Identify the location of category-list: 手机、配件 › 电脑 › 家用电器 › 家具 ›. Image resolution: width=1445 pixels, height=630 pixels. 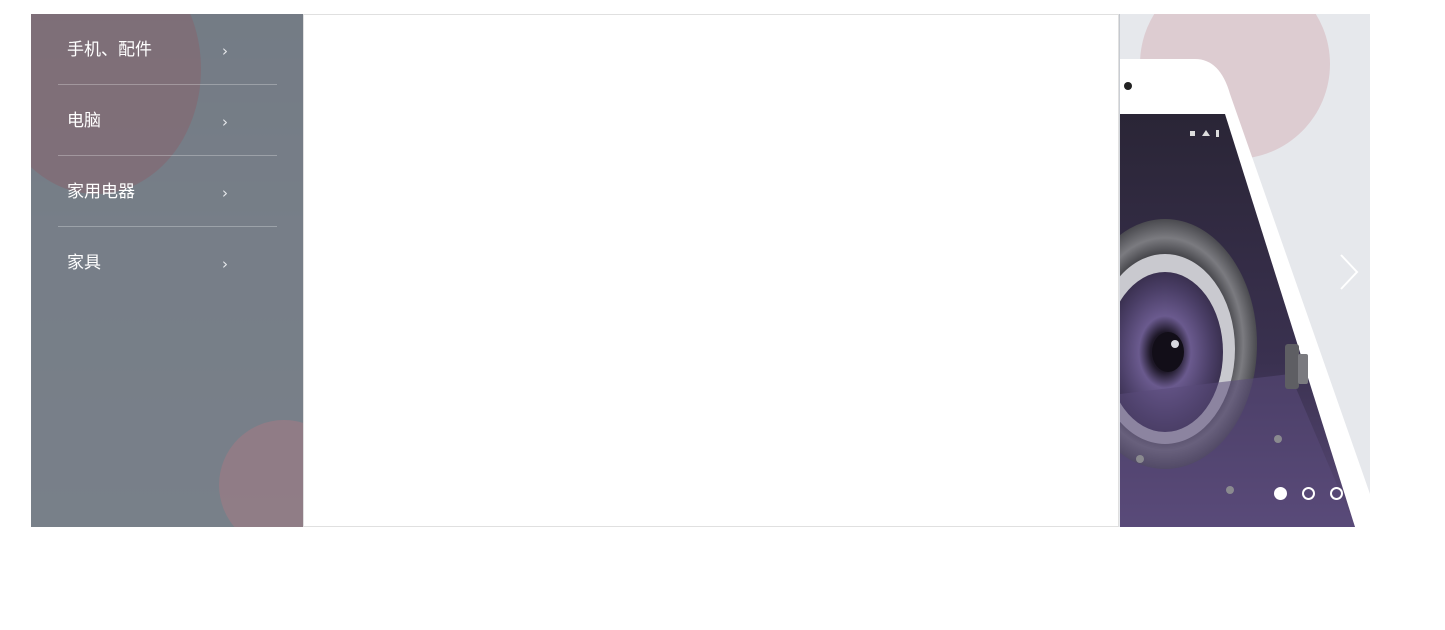
(167, 156).